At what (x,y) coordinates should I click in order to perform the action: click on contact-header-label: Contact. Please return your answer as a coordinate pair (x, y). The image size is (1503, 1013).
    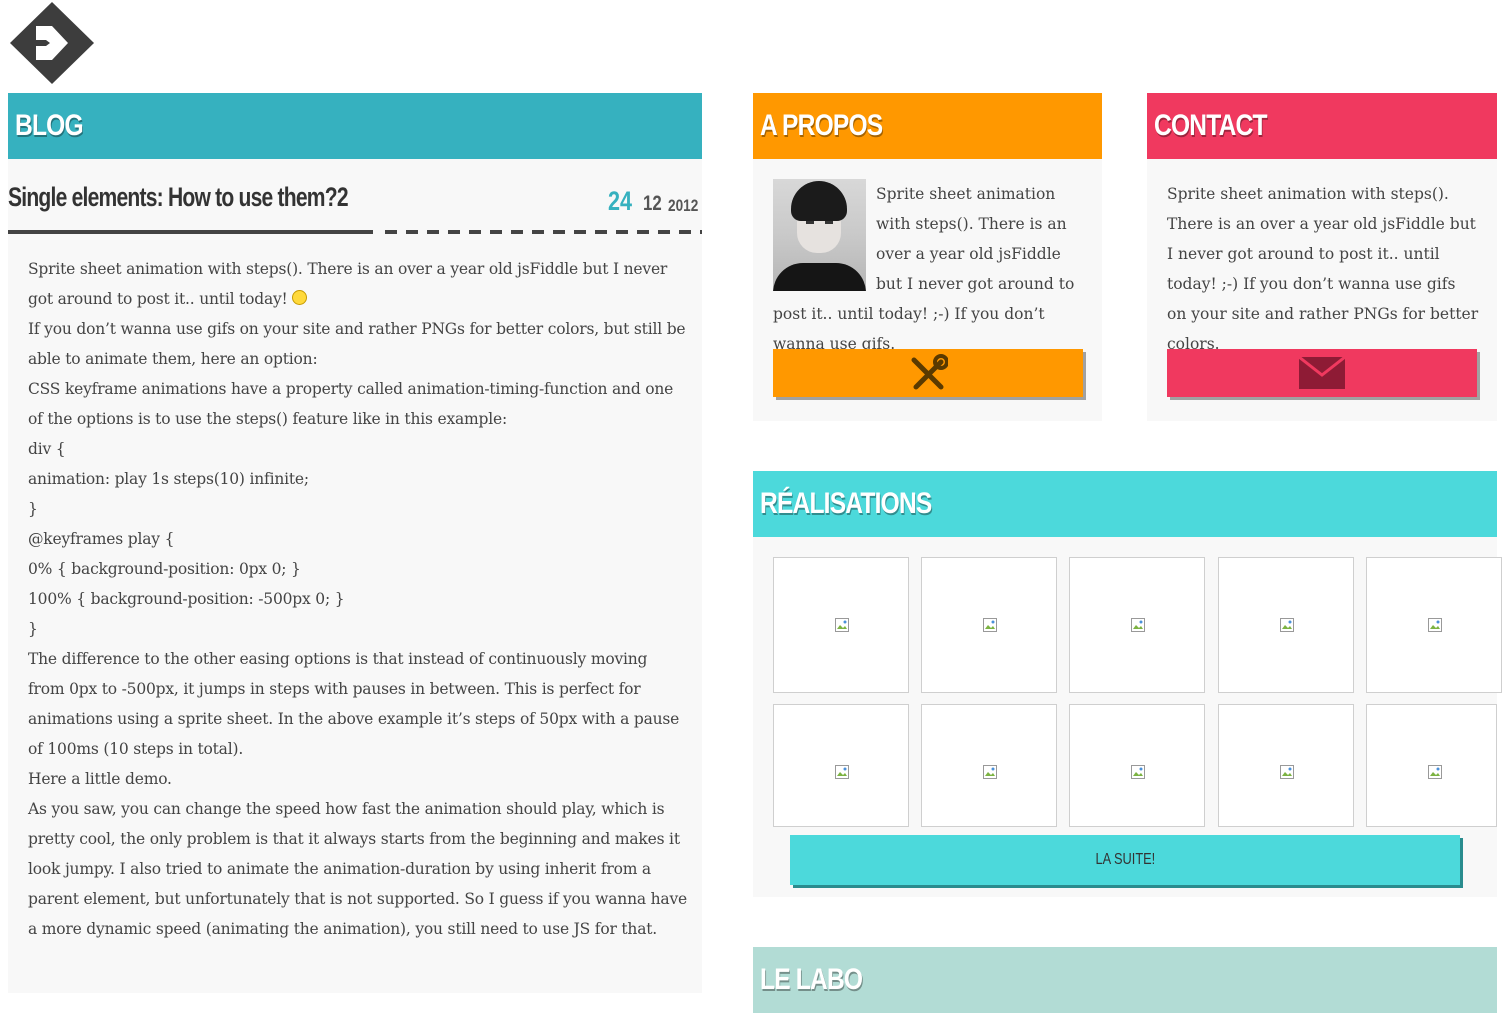
    Looking at the image, I should click on (1211, 125).